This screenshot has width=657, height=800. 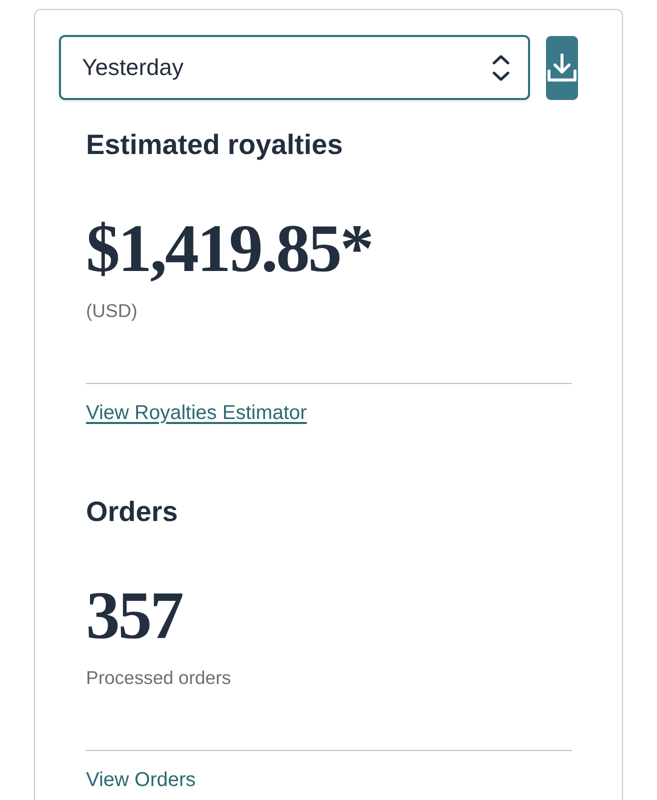 I want to click on view-link: View Royalties Estimator, so click(x=196, y=413).